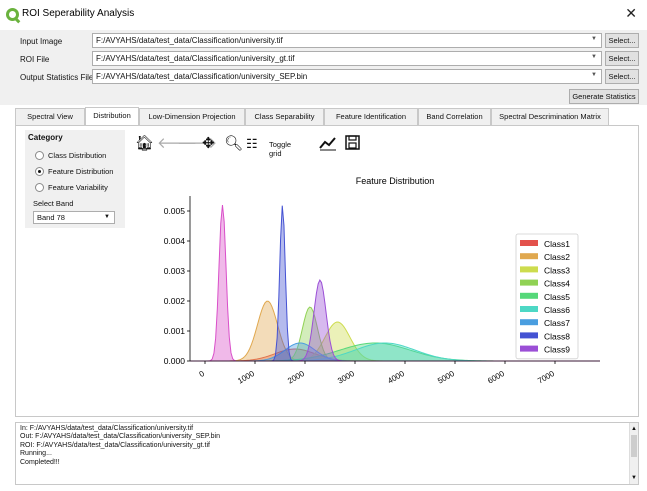  What do you see at coordinates (631, 13) in the screenshot?
I see `close-icon: ✕` at bounding box center [631, 13].